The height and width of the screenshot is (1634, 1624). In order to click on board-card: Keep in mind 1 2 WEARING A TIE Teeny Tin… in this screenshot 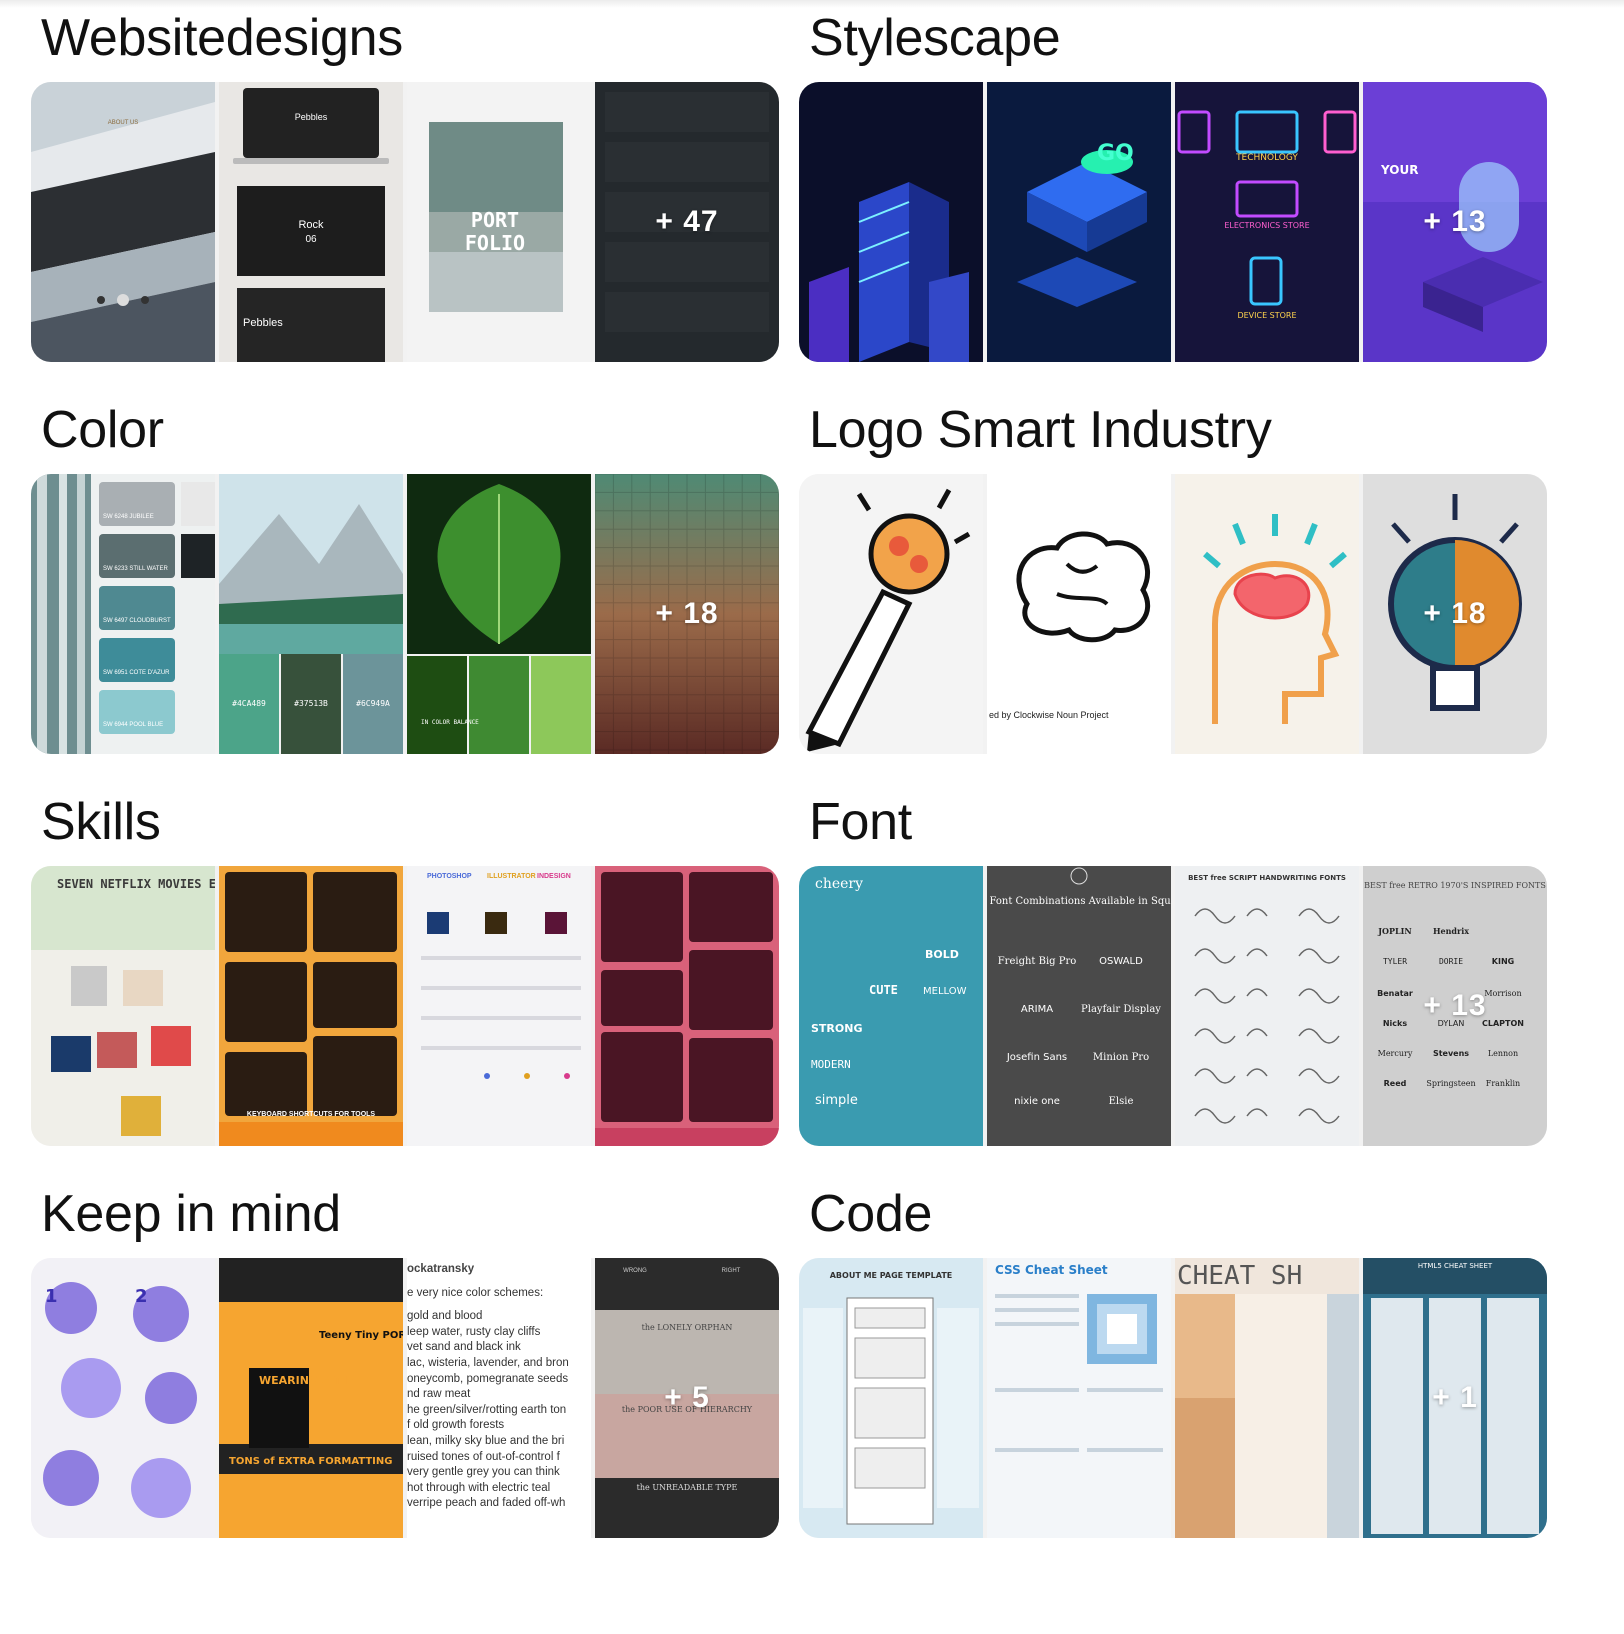, I will do `click(405, 1366)`.